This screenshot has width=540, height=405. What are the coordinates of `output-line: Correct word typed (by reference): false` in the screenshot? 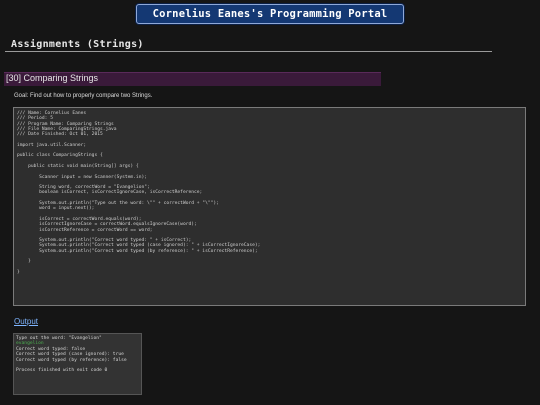 It's located at (71, 360).